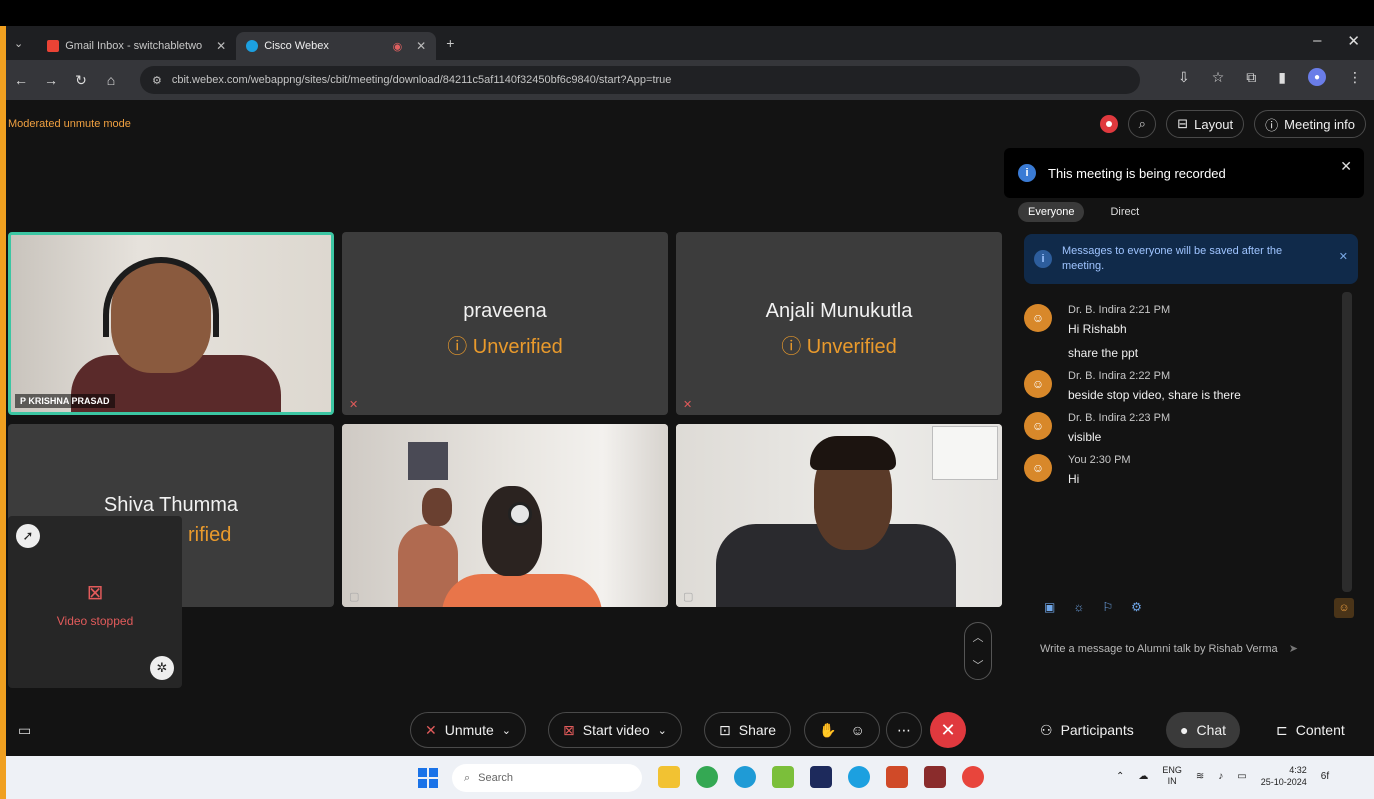  I want to click on windows-start-icon, so click(428, 778).